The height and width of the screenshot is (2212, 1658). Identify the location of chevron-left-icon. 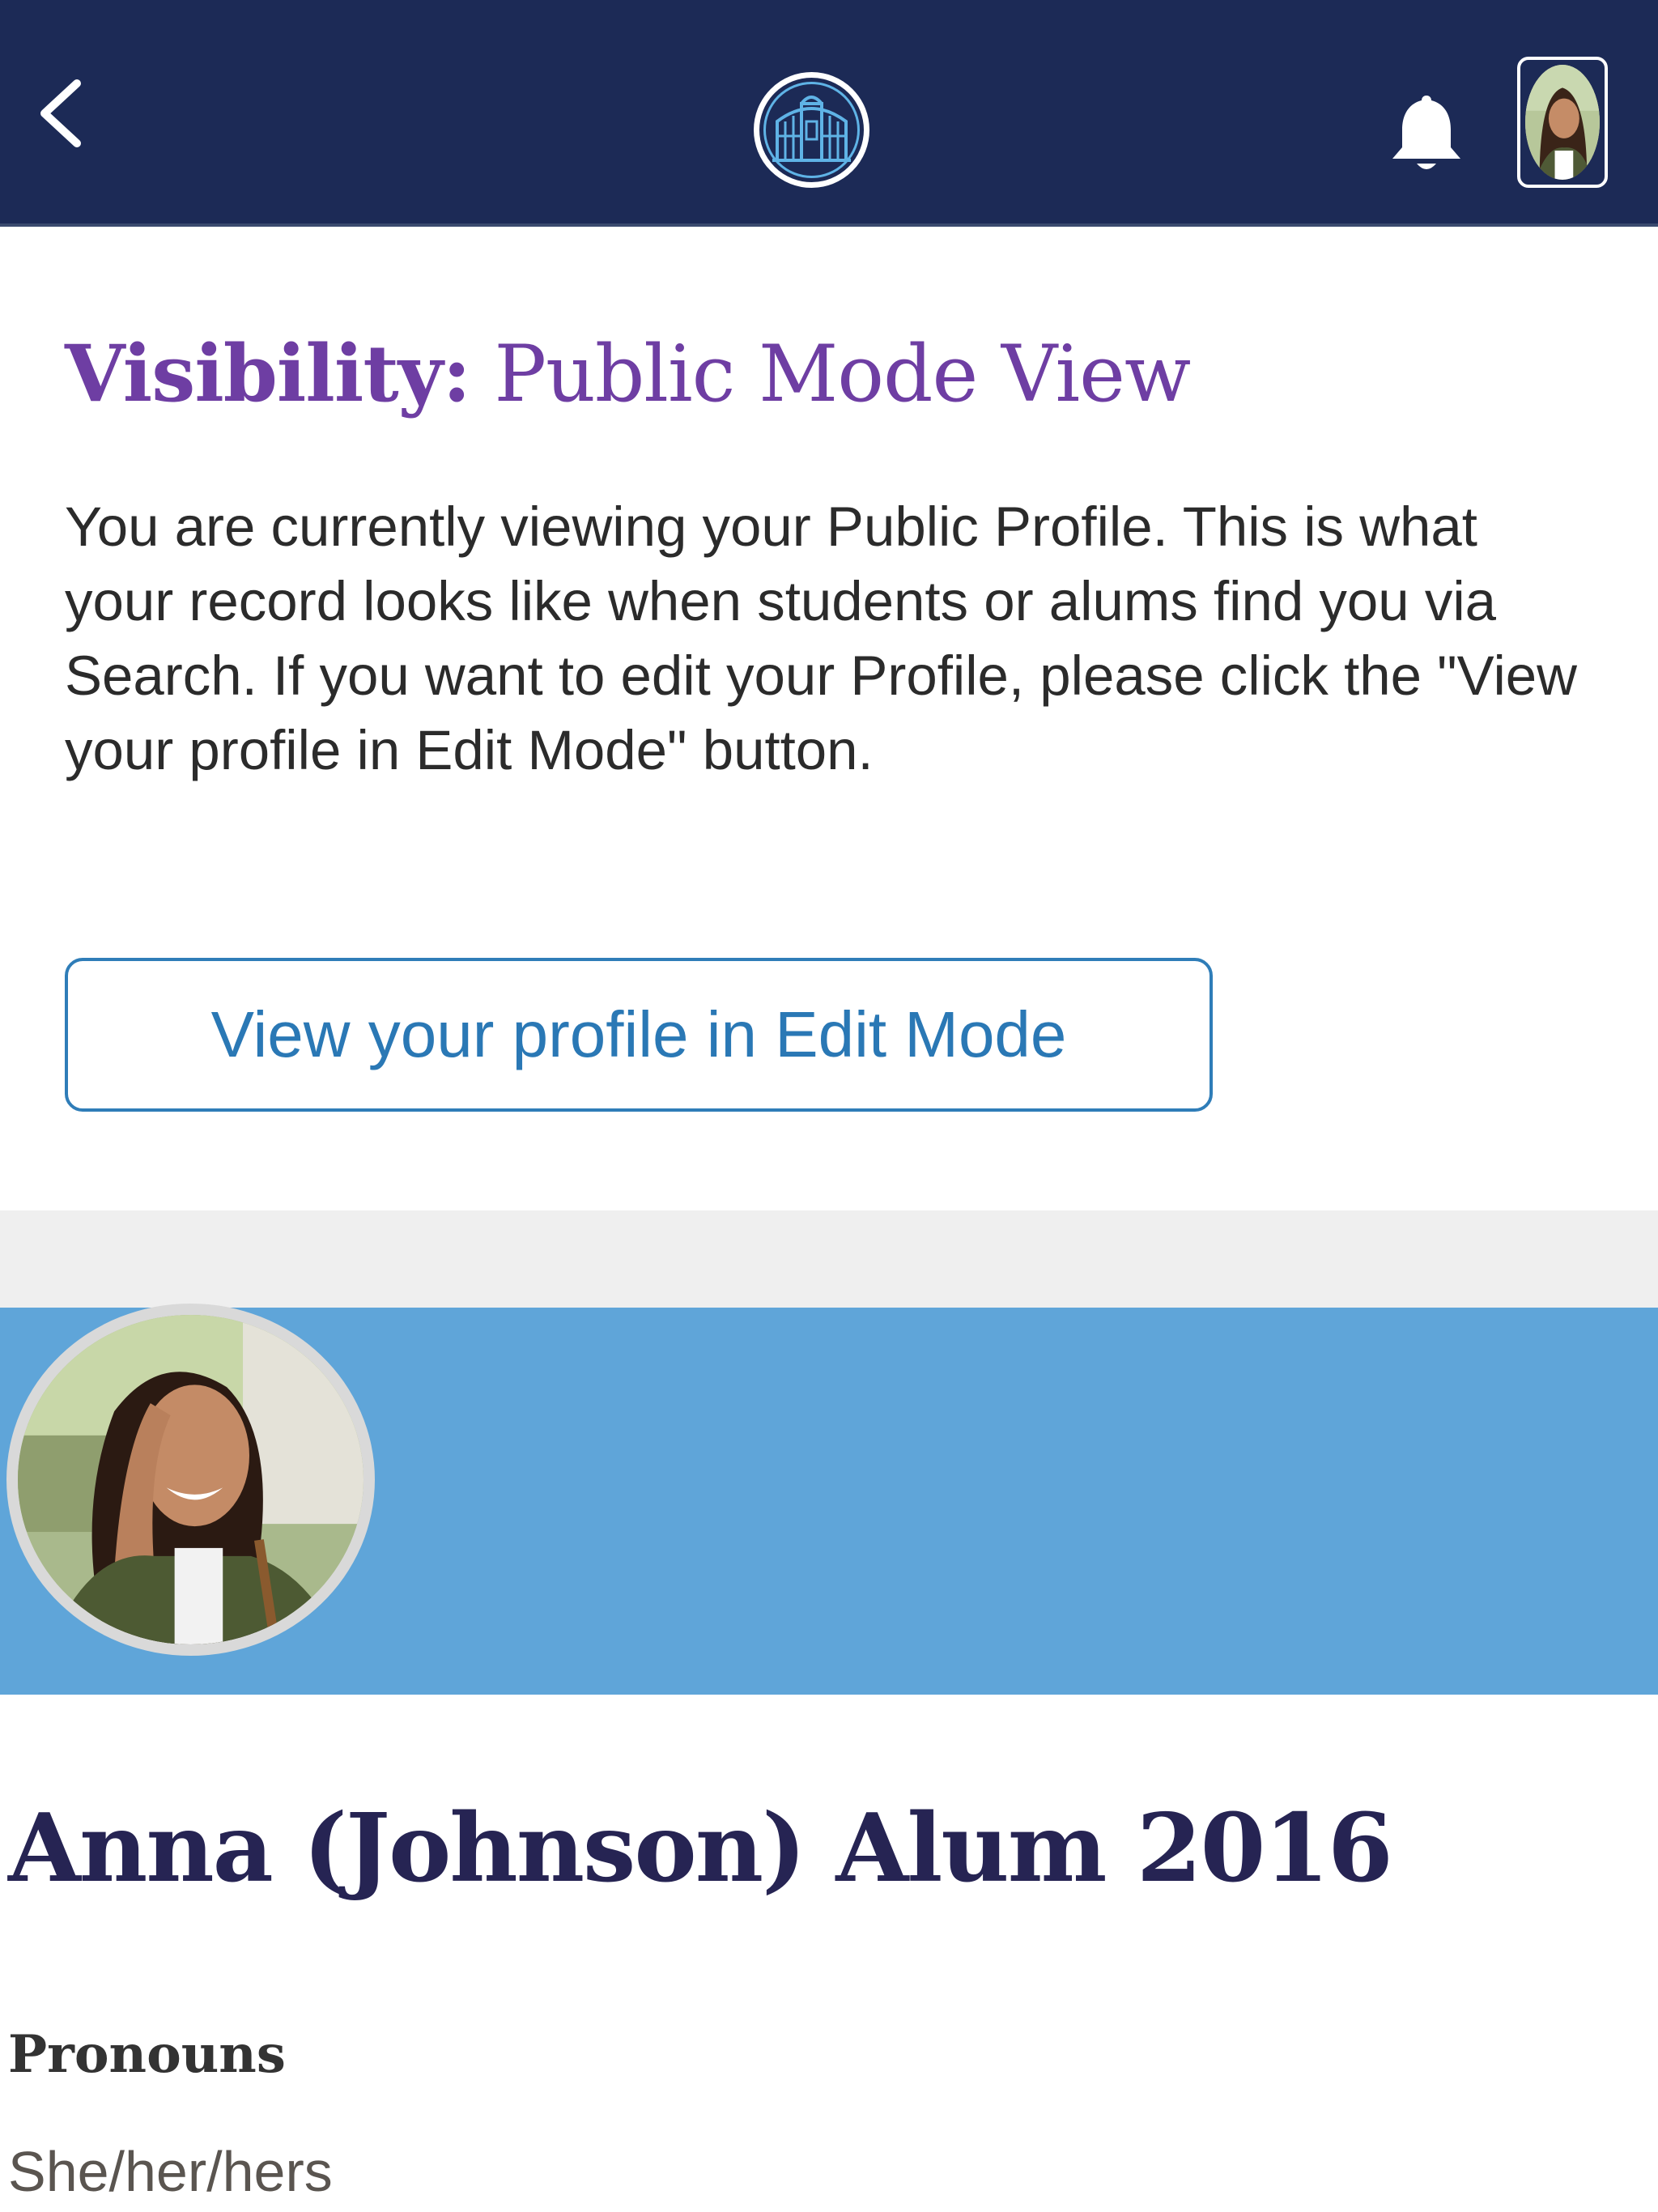
(60, 113).